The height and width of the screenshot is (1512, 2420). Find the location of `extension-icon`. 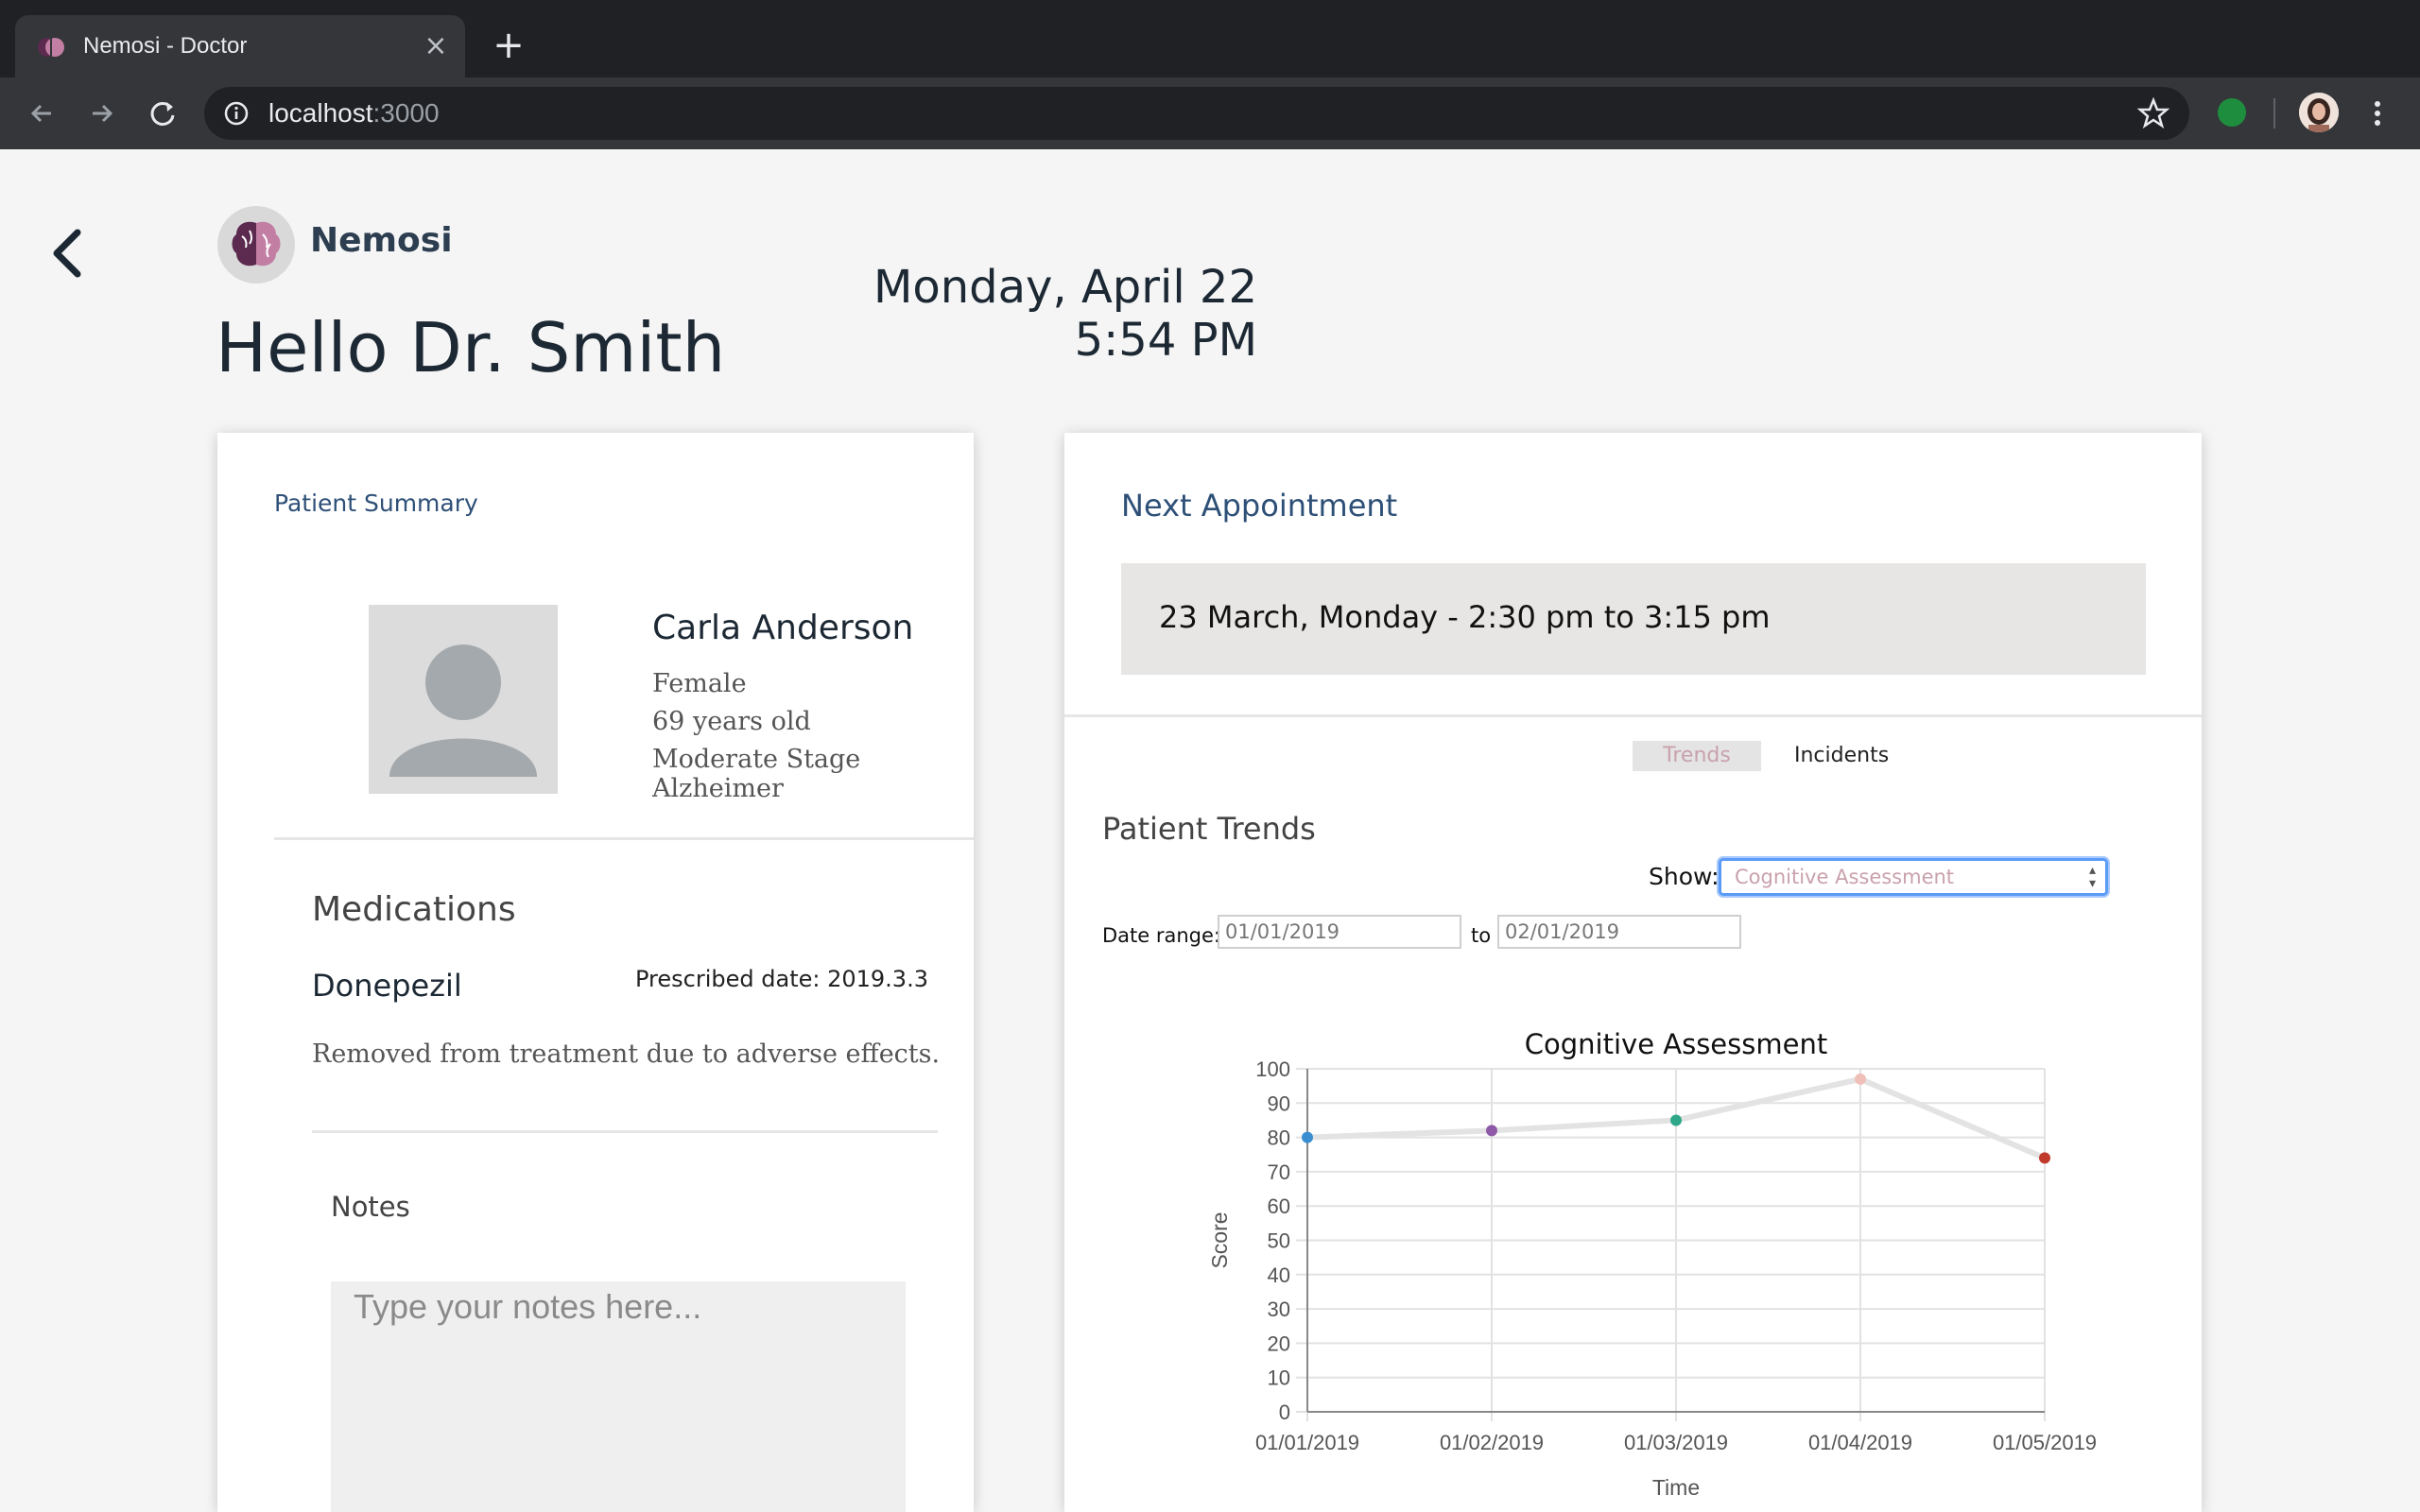

extension-icon is located at coordinates (2232, 112).